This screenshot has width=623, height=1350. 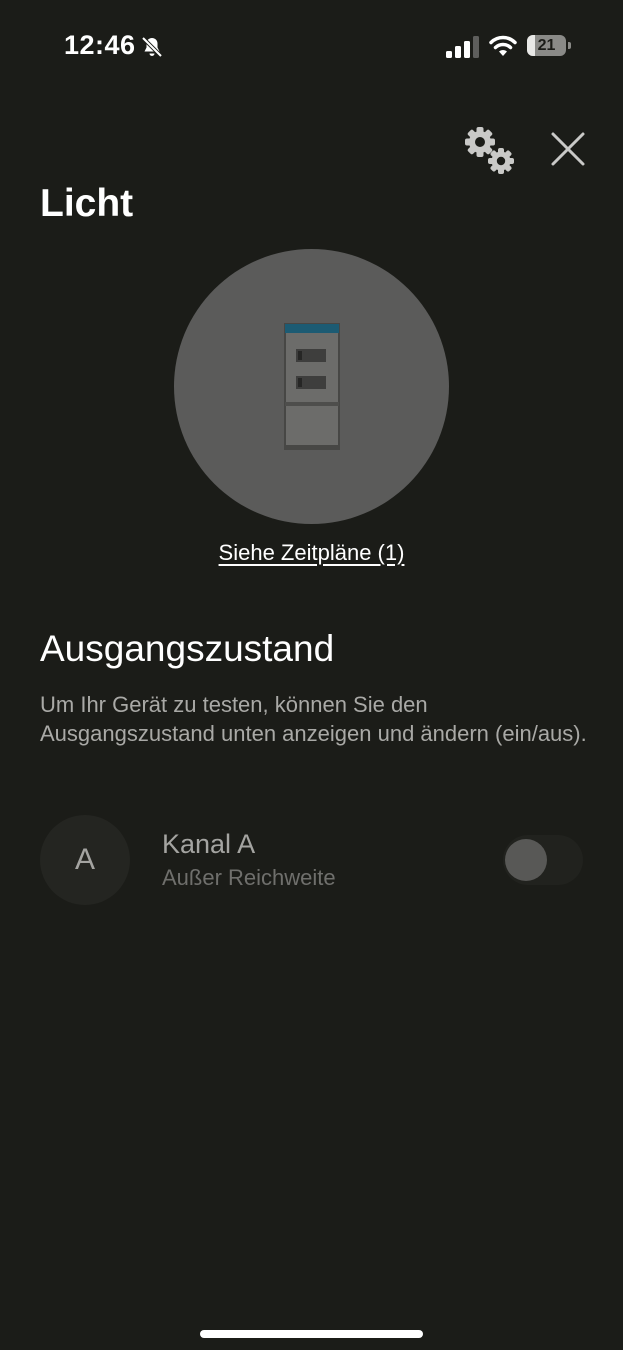 I want to click on switch-cabinet-icon, so click(x=312, y=386).